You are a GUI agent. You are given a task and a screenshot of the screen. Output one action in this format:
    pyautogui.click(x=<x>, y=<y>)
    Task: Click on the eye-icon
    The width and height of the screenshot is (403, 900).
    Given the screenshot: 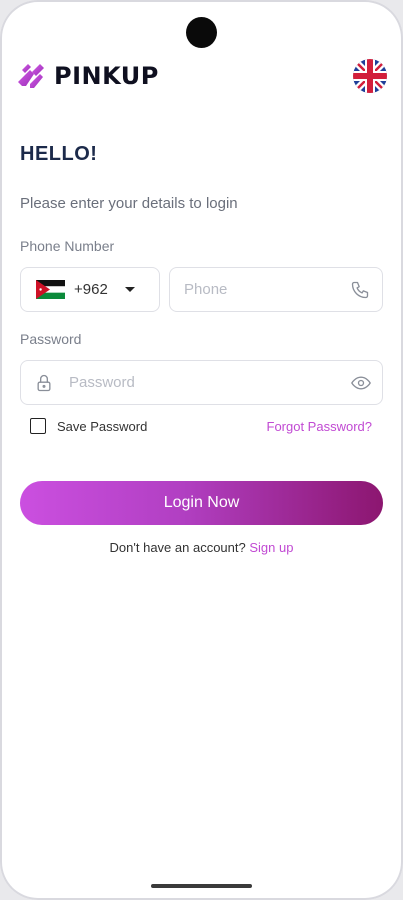 What is the action you would take?
    pyautogui.click(x=361, y=383)
    